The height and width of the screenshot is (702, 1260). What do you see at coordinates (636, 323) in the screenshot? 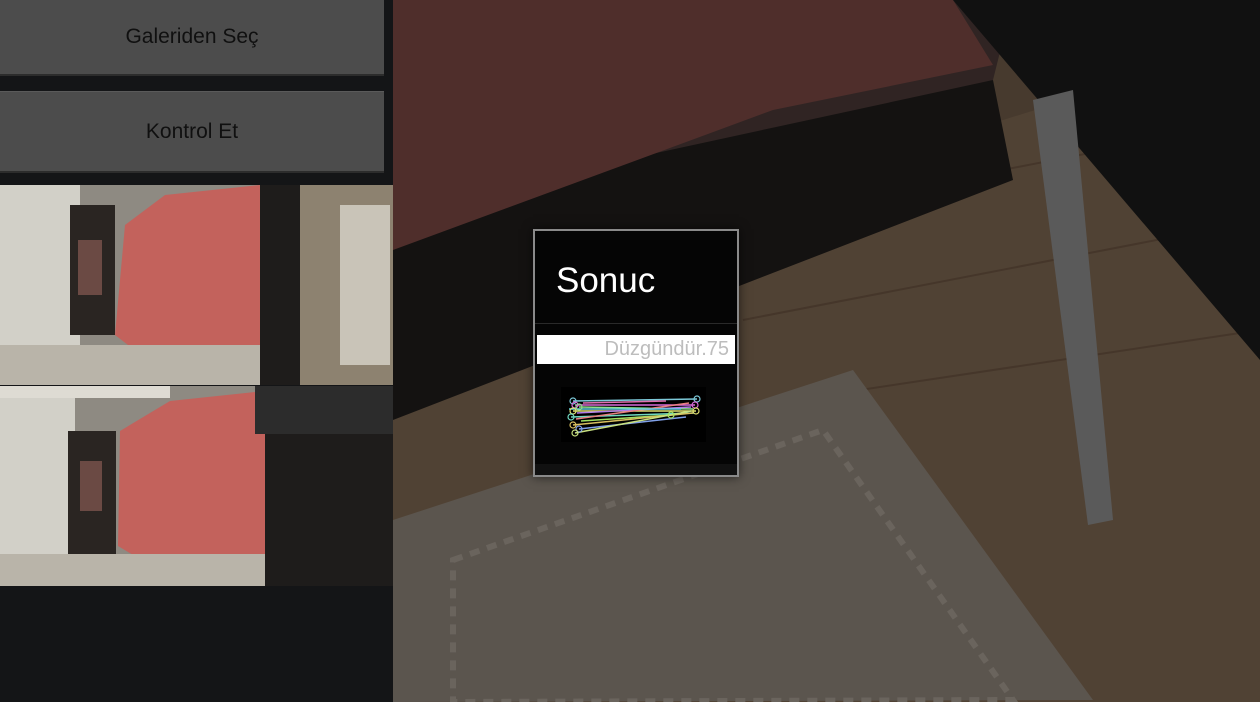
I see `dialog-divider` at bounding box center [636, 323].